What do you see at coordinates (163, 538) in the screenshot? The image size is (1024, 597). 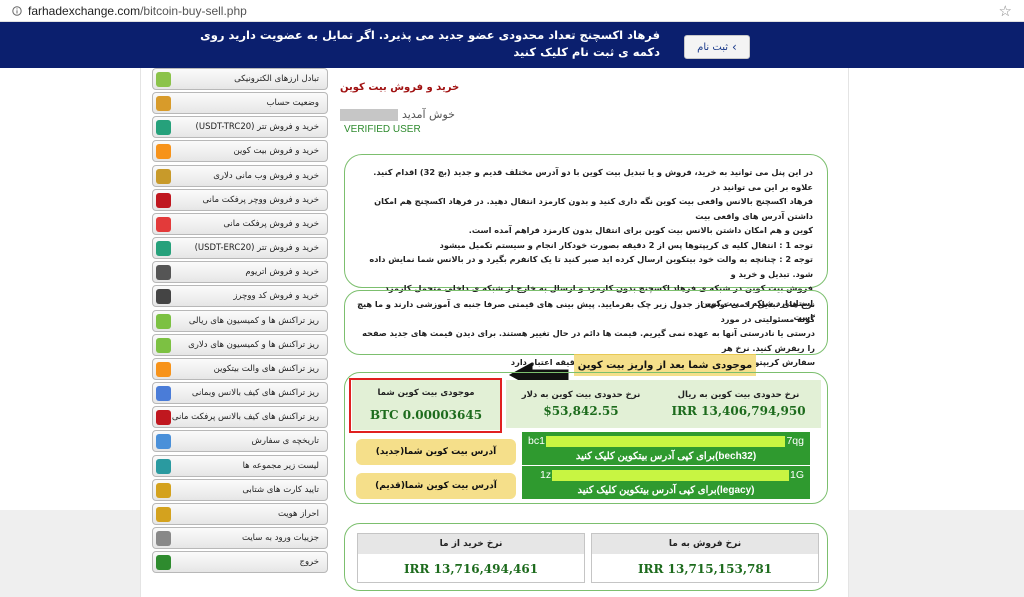 I see `login-details-icon` at bounding box center [163, 538].